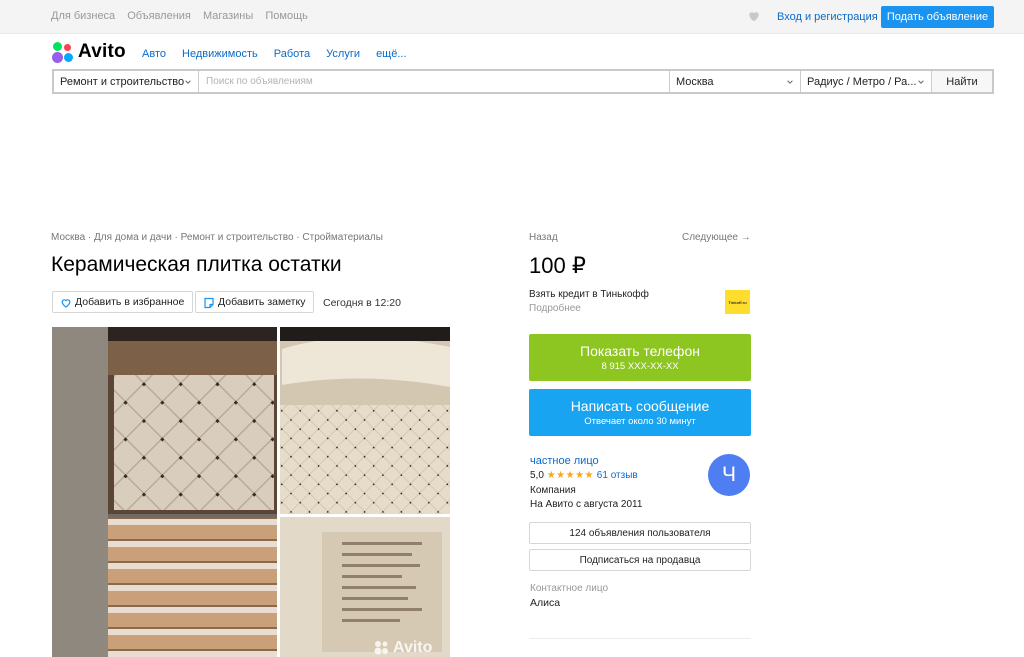  Describe the element at coordinates (570, 475) in the screenshot. I see `star-icon: ★★★★★` at that location.